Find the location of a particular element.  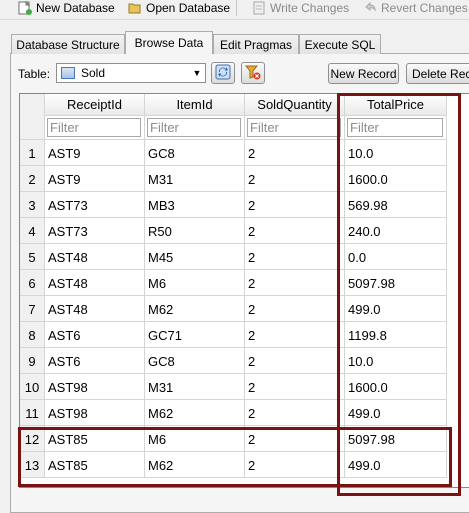

filter-row is located at coordinates (244, 128).